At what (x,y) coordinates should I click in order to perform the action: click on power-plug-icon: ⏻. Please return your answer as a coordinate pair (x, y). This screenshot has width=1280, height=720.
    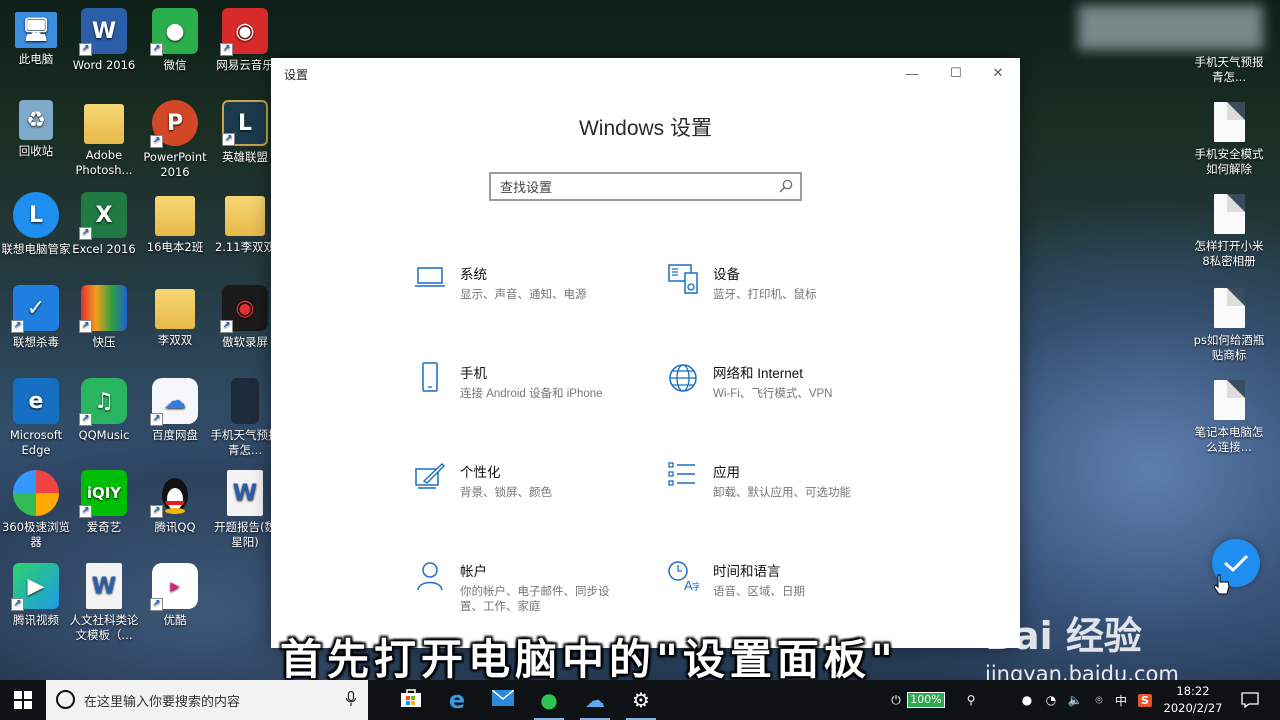
    Looking at the image, I should click on (896, 700).